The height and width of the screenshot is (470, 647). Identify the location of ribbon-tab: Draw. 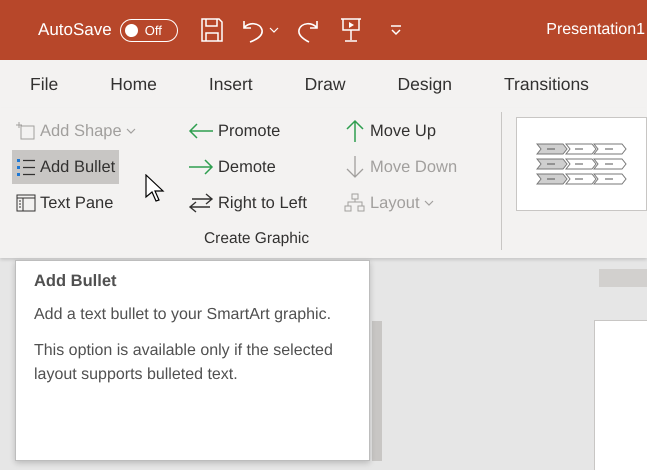
(325, 84).